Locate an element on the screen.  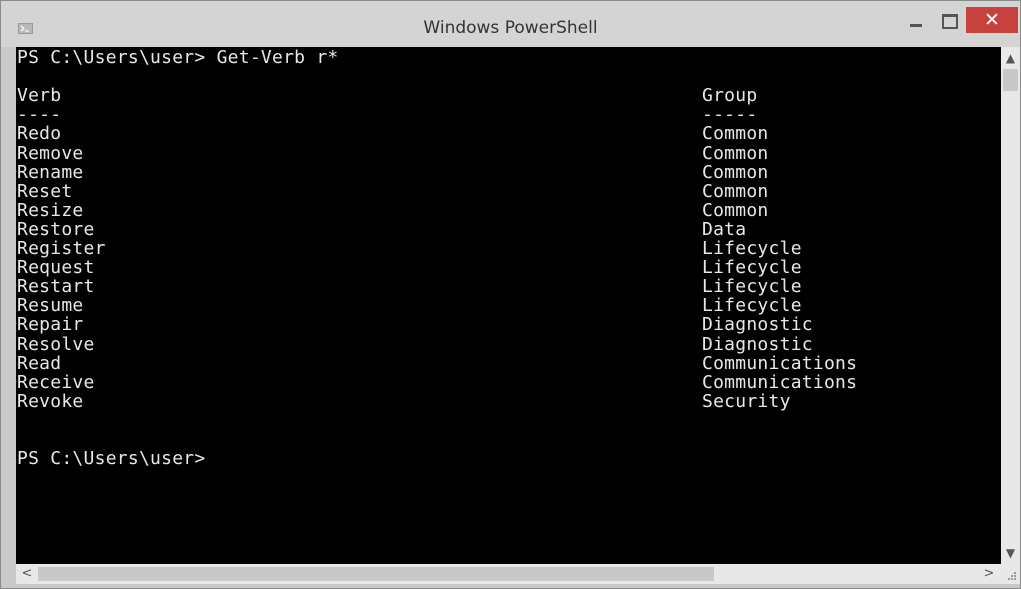
console-line-left: Resize is located at coordinates (50, 210).